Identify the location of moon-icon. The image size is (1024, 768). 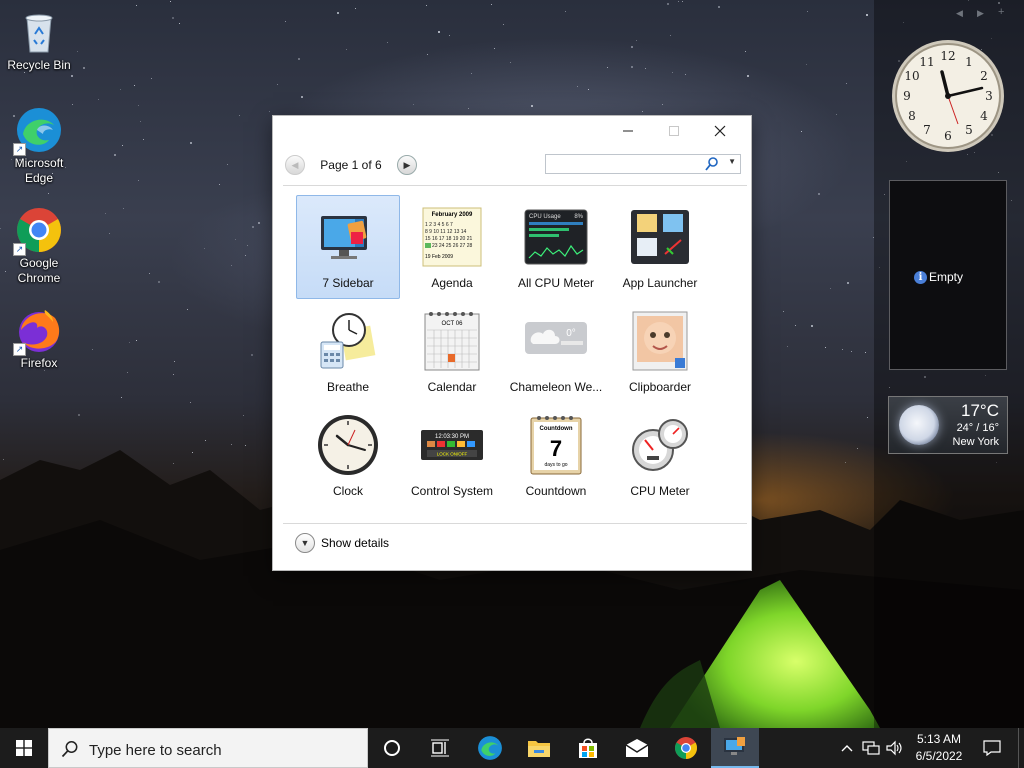
(919, 425).